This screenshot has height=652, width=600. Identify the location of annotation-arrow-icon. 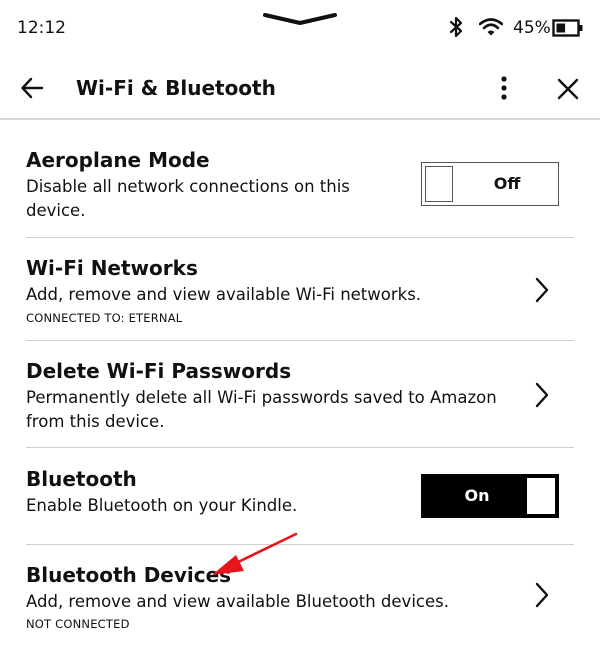
(254, 556).